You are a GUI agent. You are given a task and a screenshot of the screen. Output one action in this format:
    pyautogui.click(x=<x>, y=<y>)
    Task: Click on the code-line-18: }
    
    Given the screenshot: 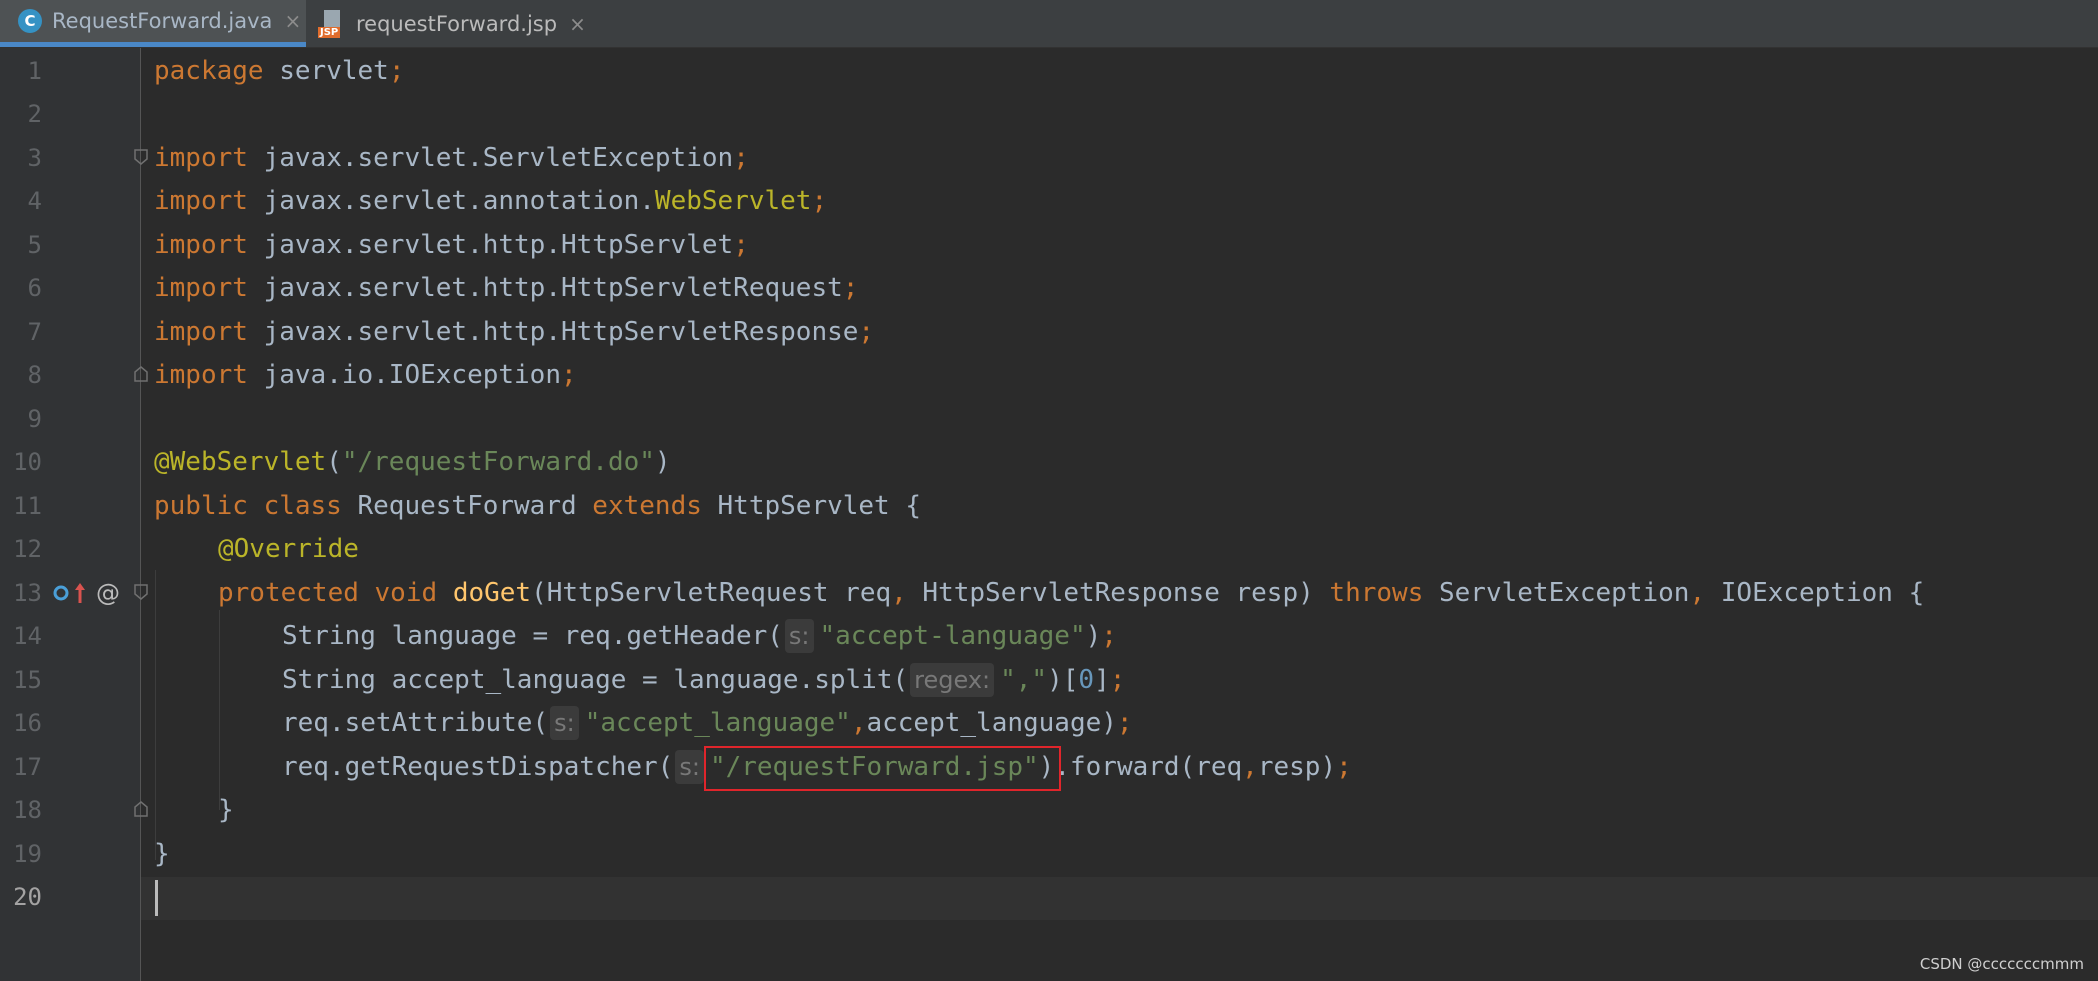 What is the action you would take?
    pyautogui.click(x=226, y=810)
    